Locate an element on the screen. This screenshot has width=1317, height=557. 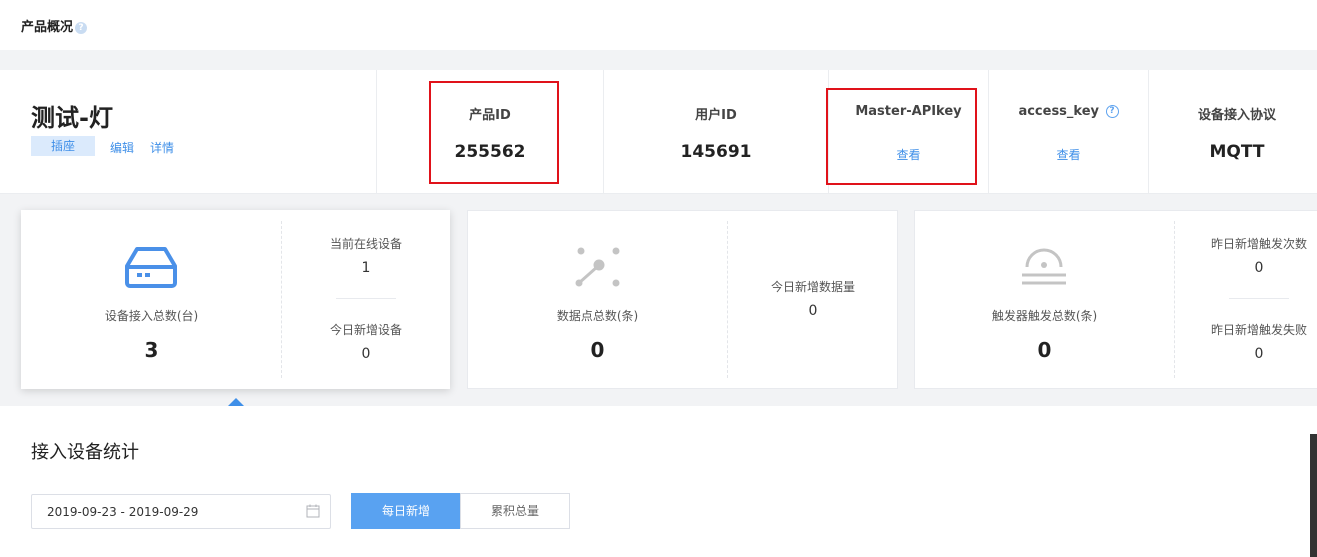
datapoint-total-label: 数据点总数(条) is located at coordinates (597, 316).